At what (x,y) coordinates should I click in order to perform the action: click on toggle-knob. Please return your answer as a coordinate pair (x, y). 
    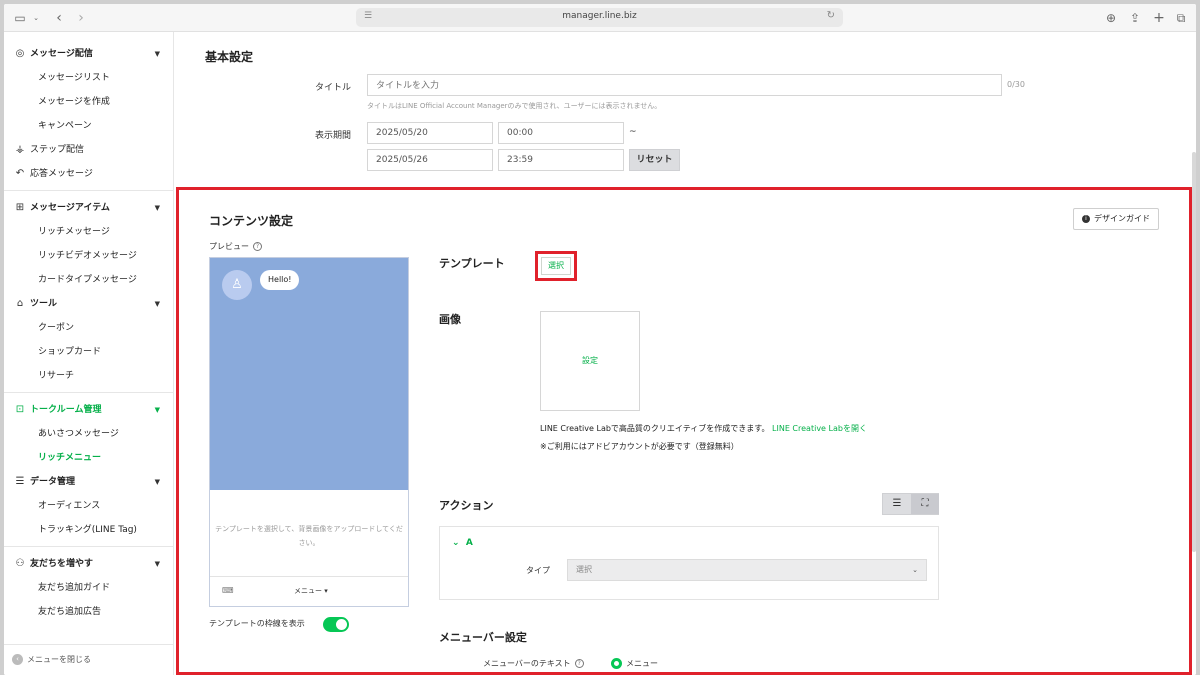
    Looking at the image, I should click on (341, 624).